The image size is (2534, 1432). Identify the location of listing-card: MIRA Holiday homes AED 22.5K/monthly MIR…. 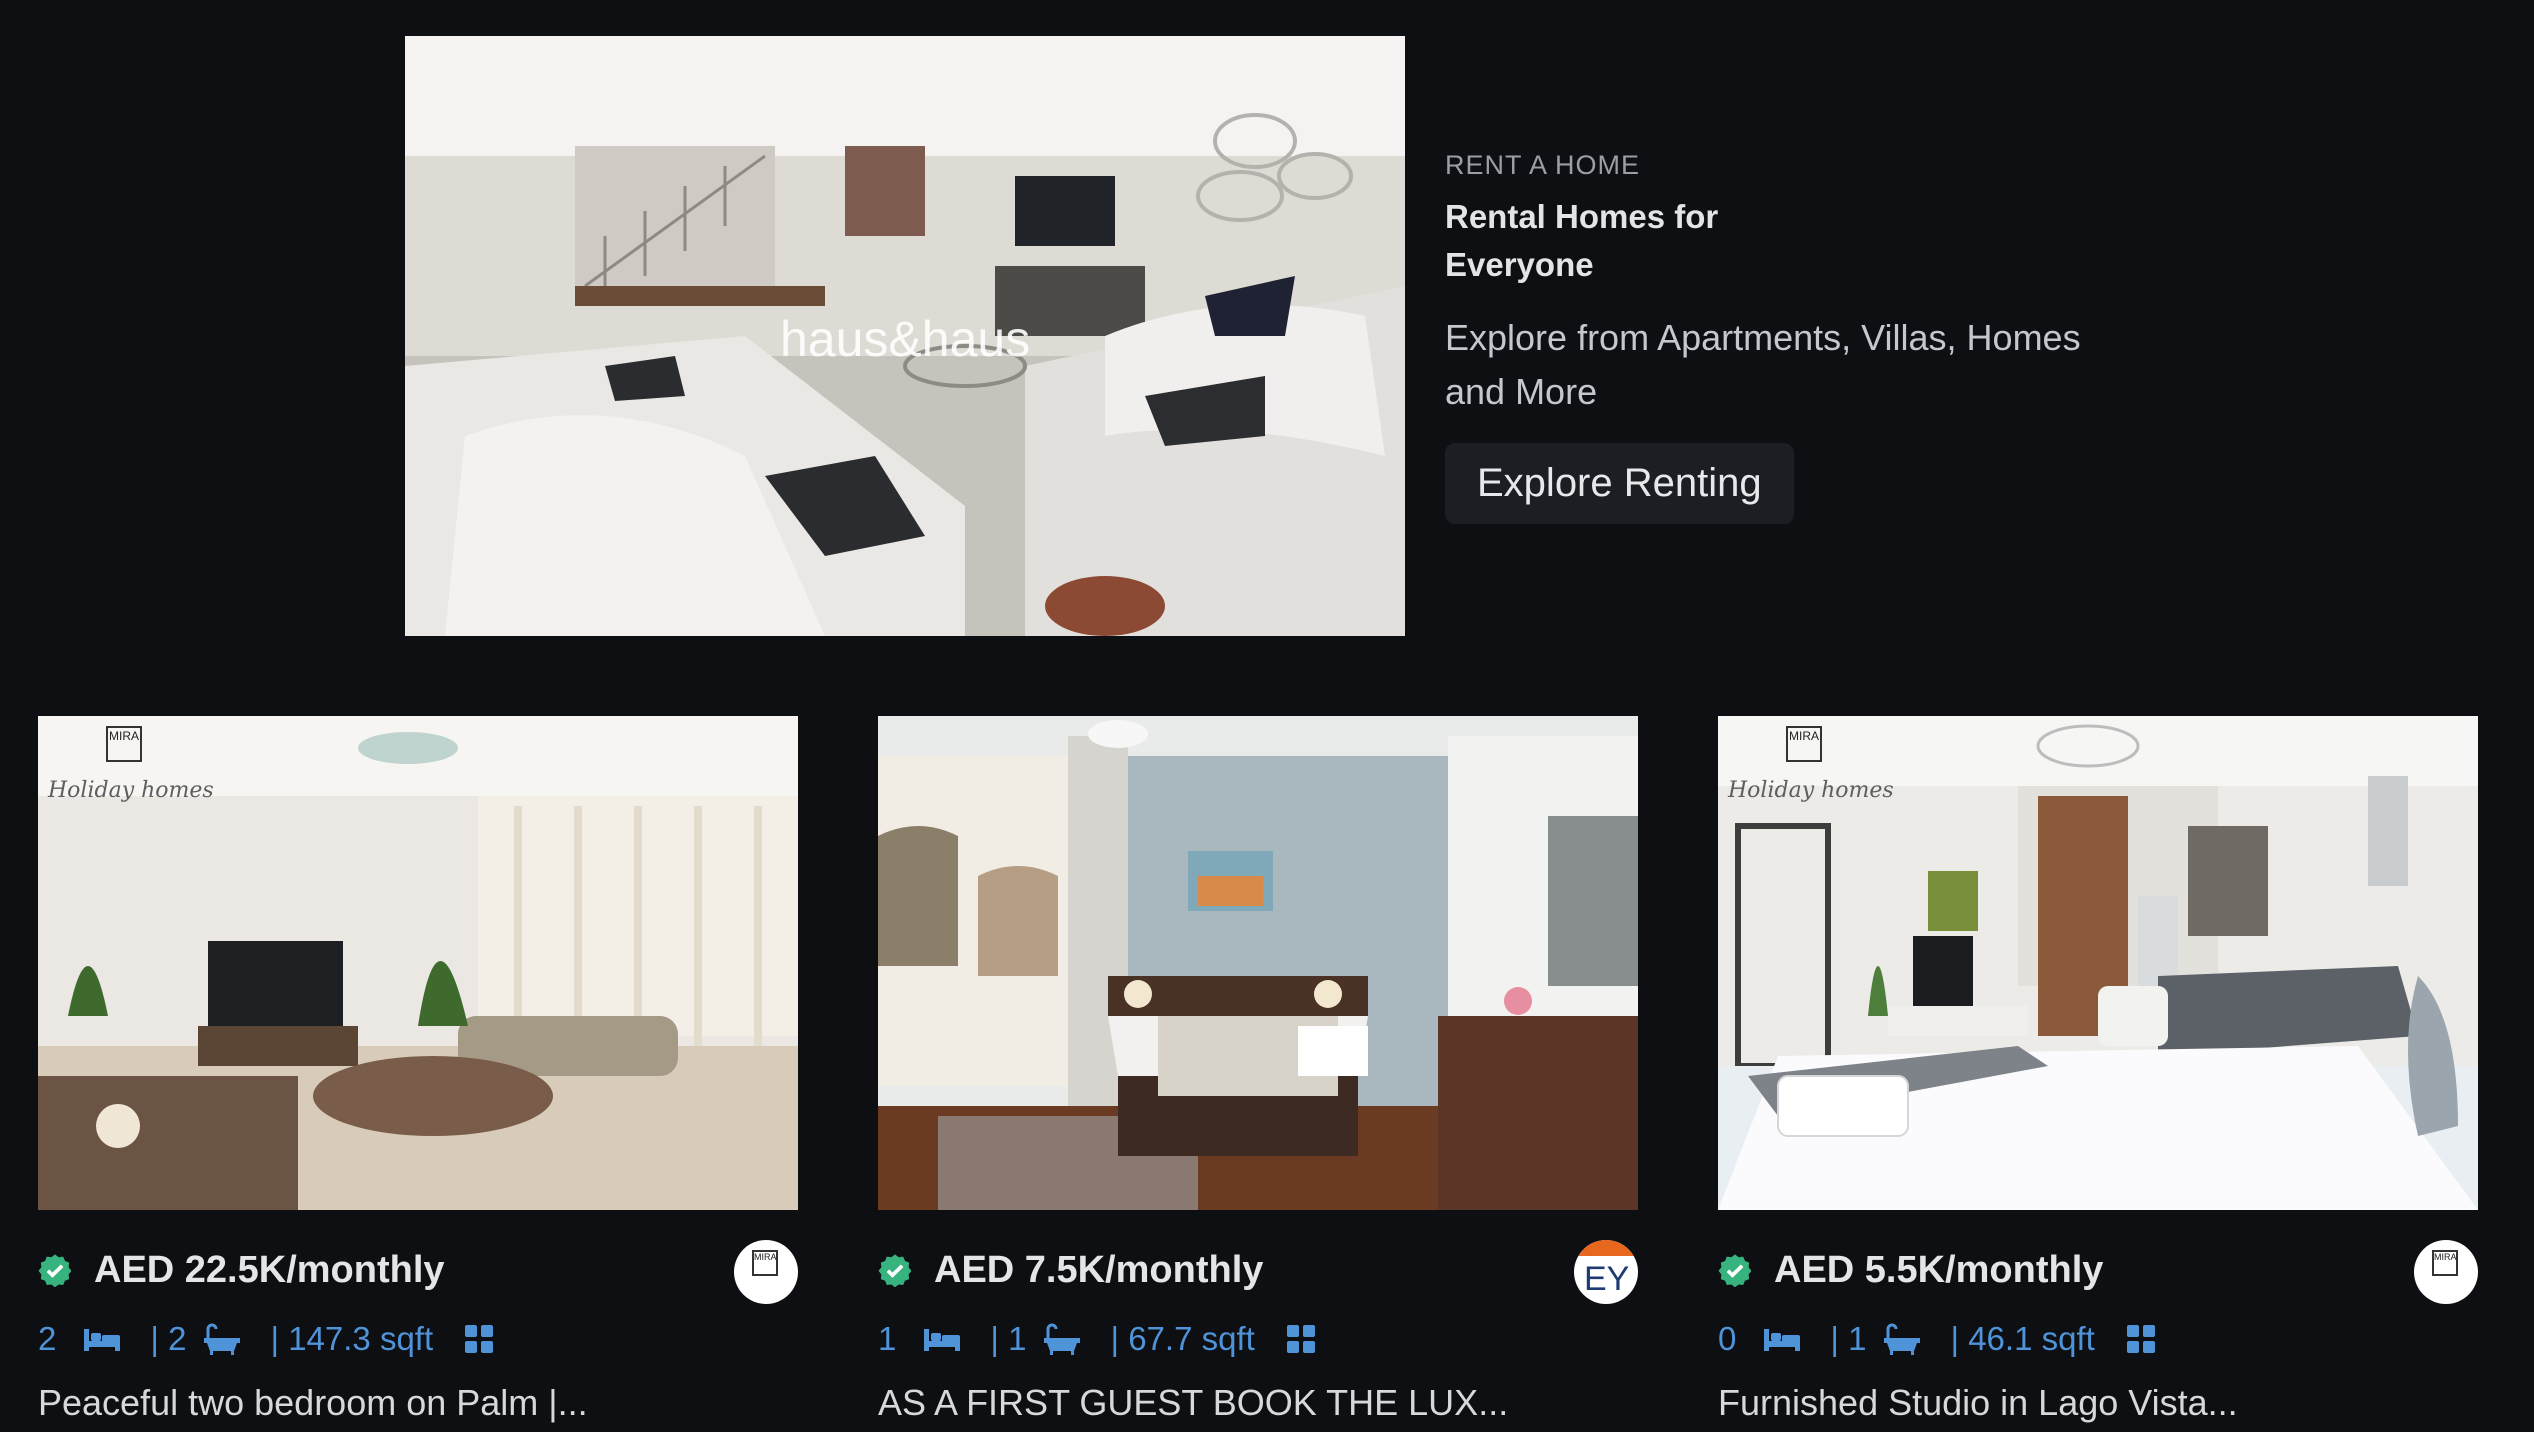
(418, 1070).